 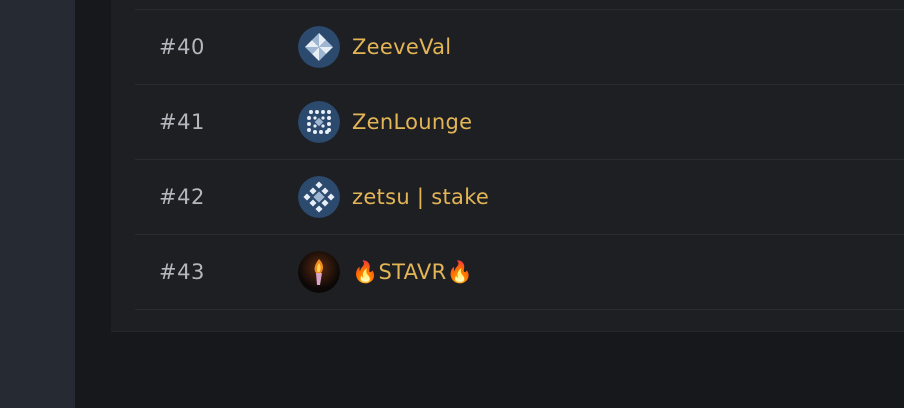 I want to click on validator-name: zetsu | stake, so click(x=421, y=197).